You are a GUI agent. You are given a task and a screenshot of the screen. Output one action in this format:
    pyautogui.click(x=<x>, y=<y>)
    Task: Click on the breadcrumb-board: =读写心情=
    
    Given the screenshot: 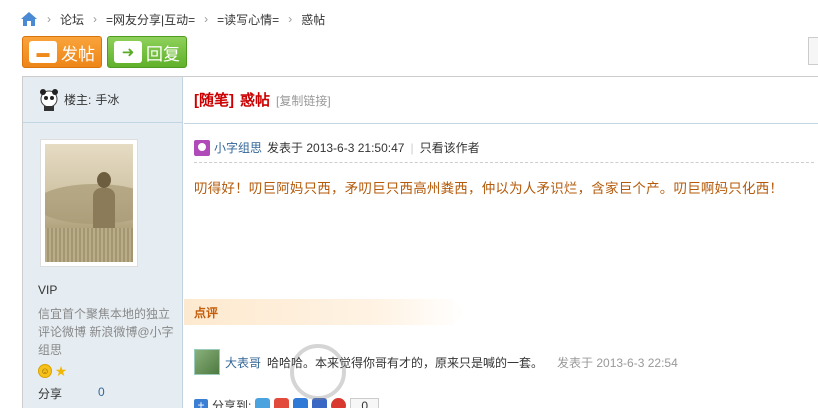 What is the action you would take?
    pyautogui.click(x=248, y=19)
    